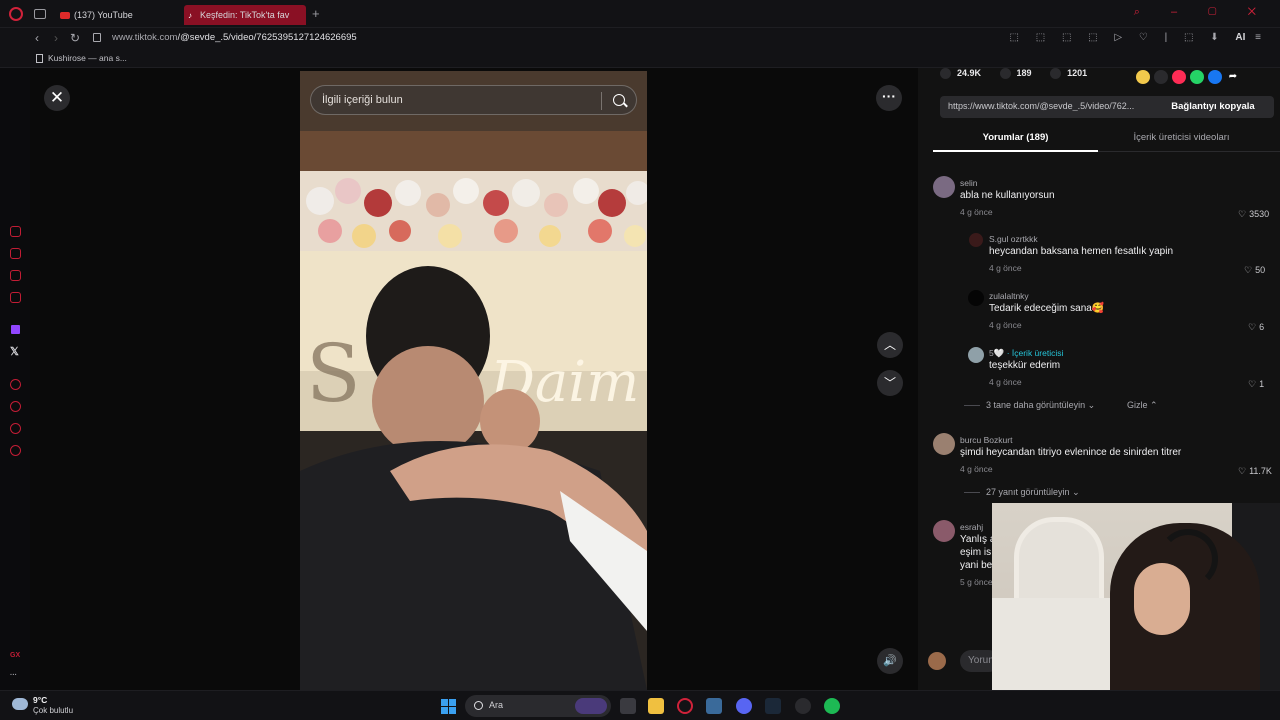  What do you see at coordinates (190, 16) in the screenshot?
I see `tiktok-icon: ♪` at bounding box center [190, 16].